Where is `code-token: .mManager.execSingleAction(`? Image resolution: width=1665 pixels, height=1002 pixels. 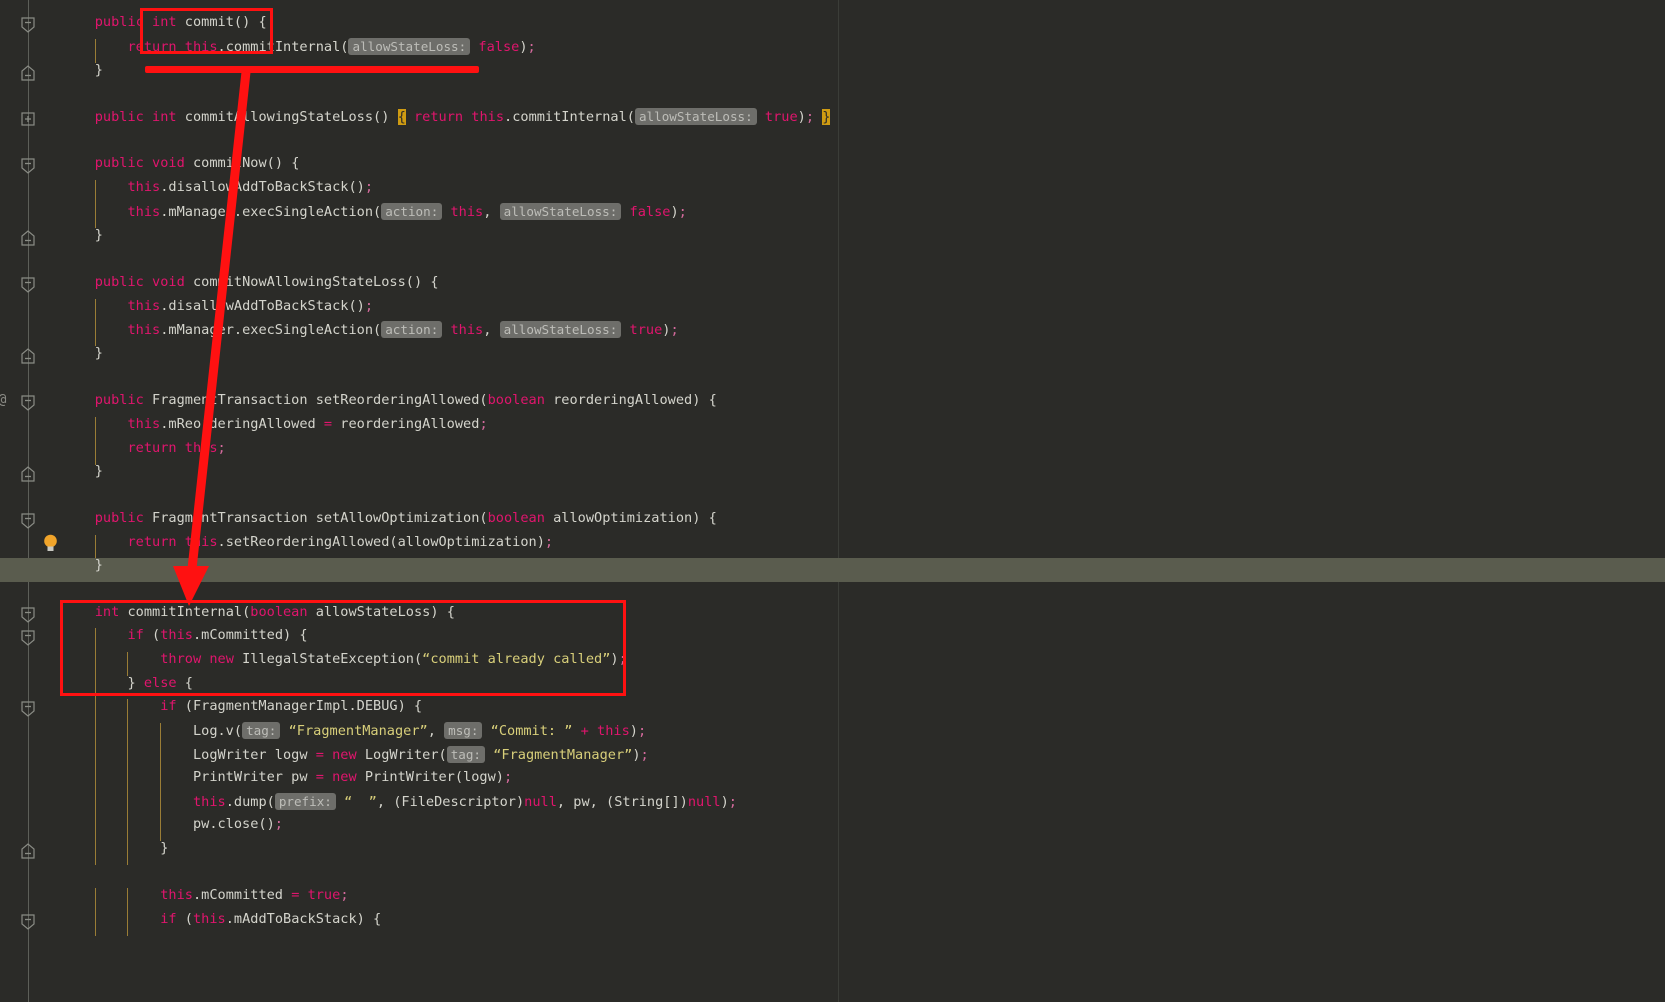 code-token: .mManager.execSingleAction( is located at coordinates (271, 212).